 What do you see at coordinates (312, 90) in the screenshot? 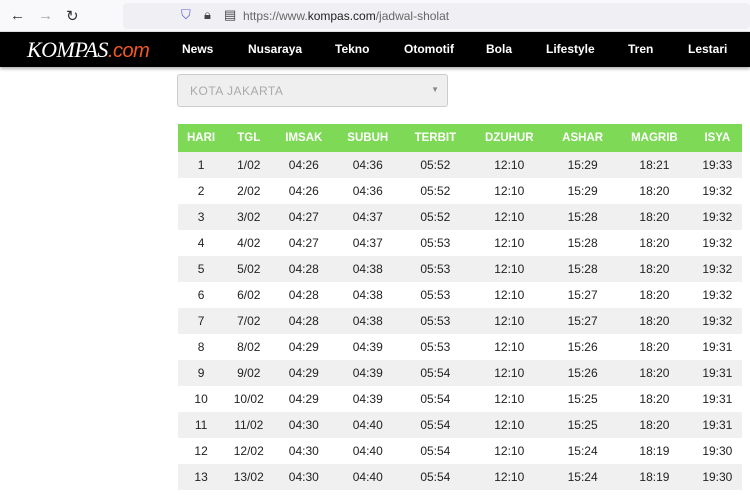
I see `city-select: KOTA JAKARTA ▼` at bounding box center [312, 90].